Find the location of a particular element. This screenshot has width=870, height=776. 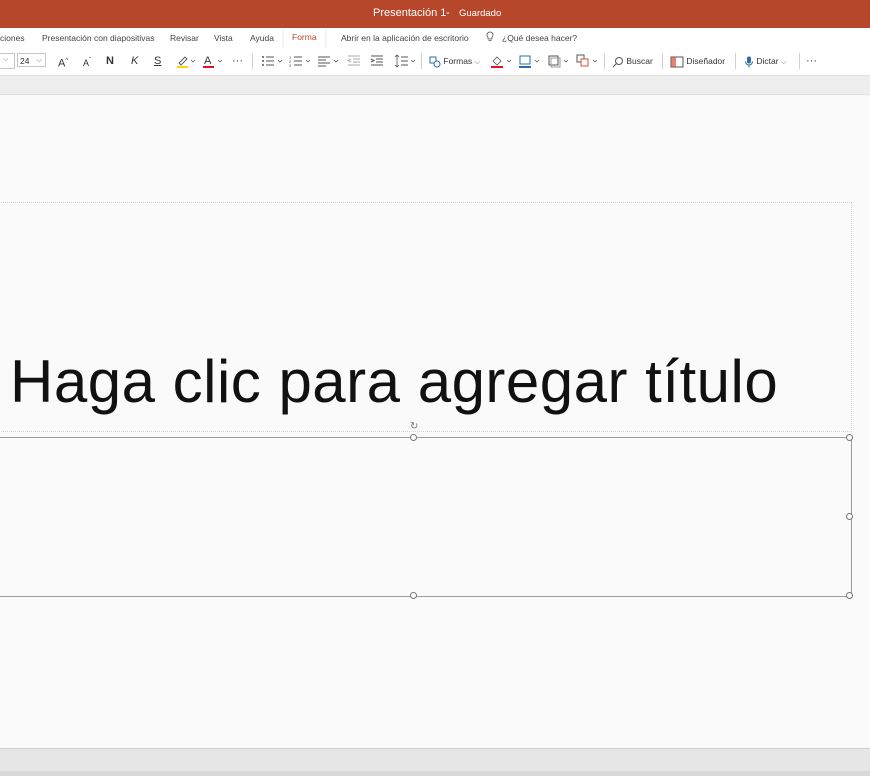

resize-handle-bottom is located at coordinates (413, 595).